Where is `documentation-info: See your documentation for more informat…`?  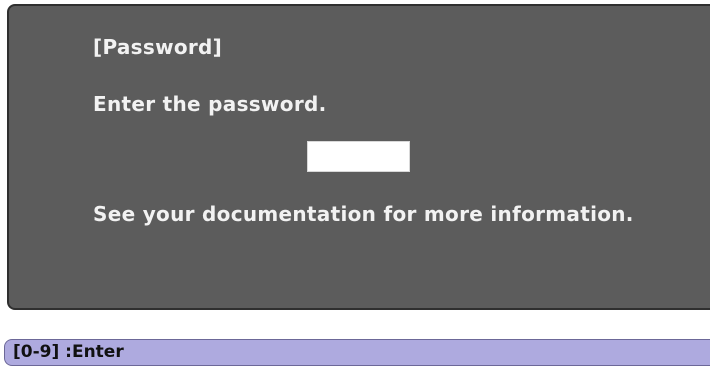
documentation-info: See your documentation for more informat… is located at coordinates (363, 214).